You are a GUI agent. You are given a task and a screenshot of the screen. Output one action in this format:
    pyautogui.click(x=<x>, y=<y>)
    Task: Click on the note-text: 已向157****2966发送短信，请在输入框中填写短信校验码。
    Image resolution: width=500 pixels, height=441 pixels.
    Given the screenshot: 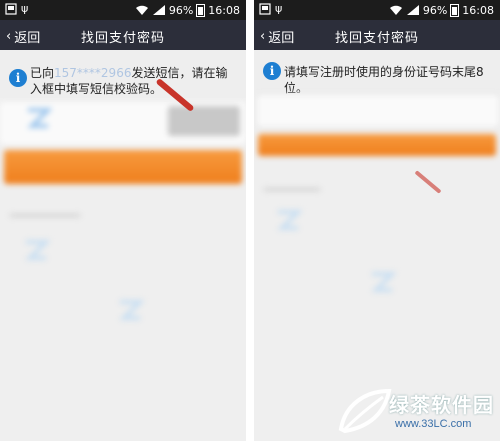 What is the action you would take?
    pyautogui.click(x=129, y=81)
    